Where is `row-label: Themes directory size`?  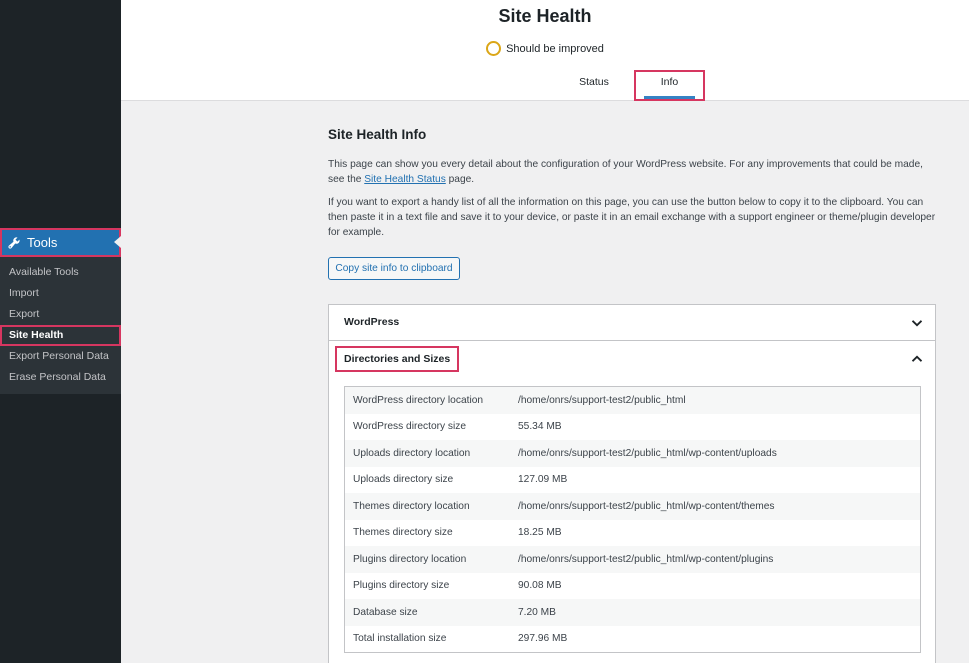
row-label: Themes directory size is located at coordinates (403, 533).